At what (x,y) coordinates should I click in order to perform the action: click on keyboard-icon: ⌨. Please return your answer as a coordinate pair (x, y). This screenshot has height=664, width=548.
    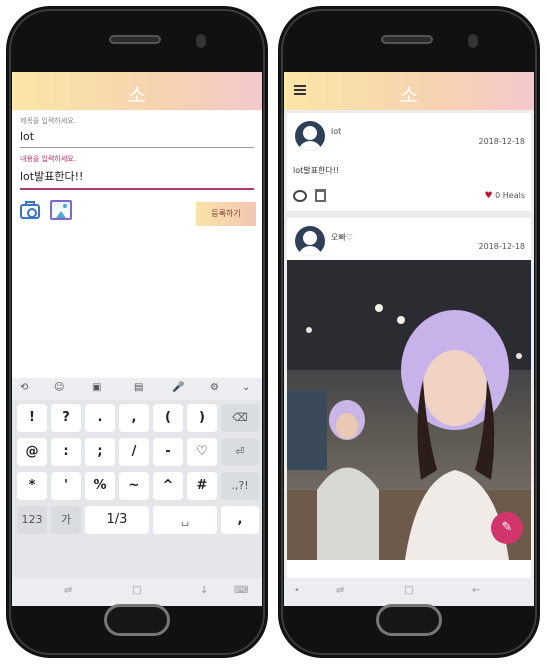
    Looking at the image, I should click on (241, 590).